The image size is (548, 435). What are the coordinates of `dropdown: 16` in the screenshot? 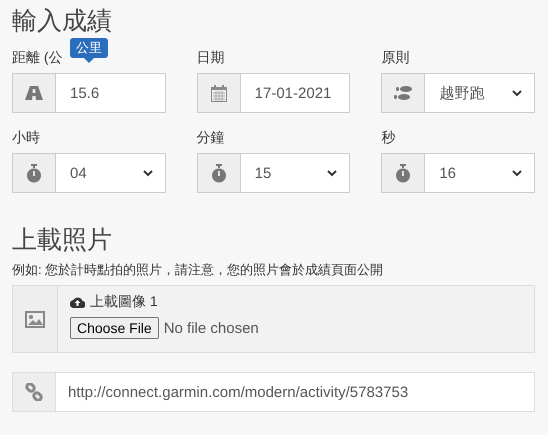 It's located at (480, 173).